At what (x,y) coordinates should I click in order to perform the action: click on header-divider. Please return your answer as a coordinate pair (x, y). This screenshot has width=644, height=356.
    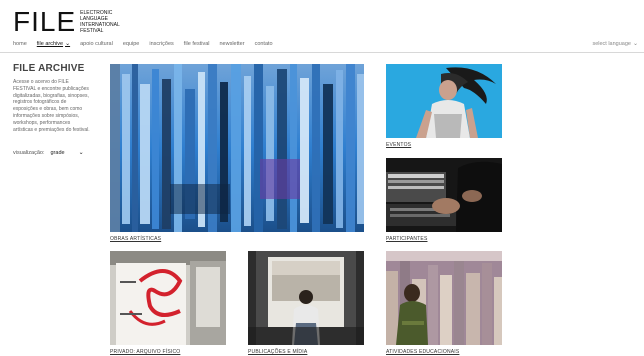
    Looking at the image, I should click on (322, 52).